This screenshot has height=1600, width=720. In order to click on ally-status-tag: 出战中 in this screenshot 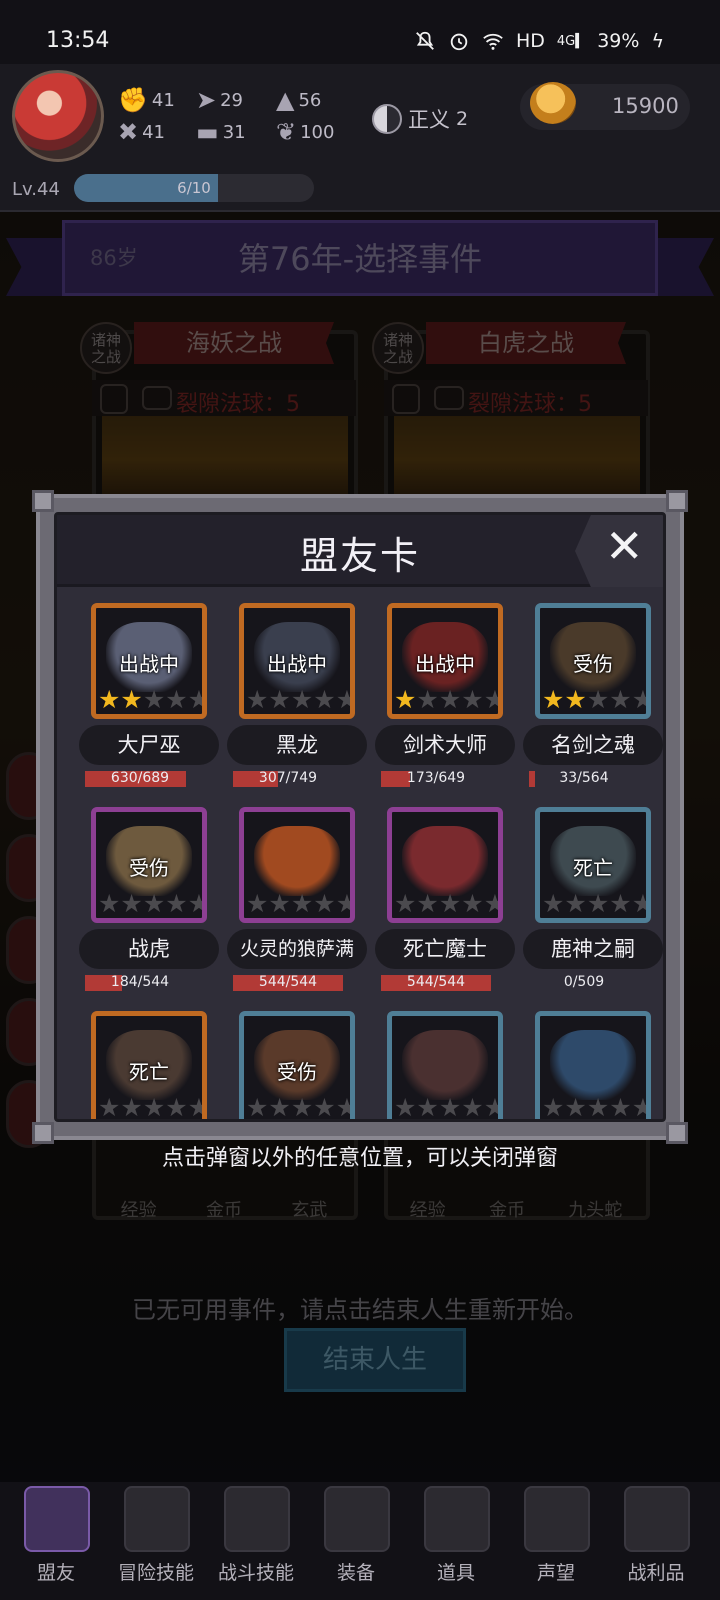, I will do `click(149, 664)`.